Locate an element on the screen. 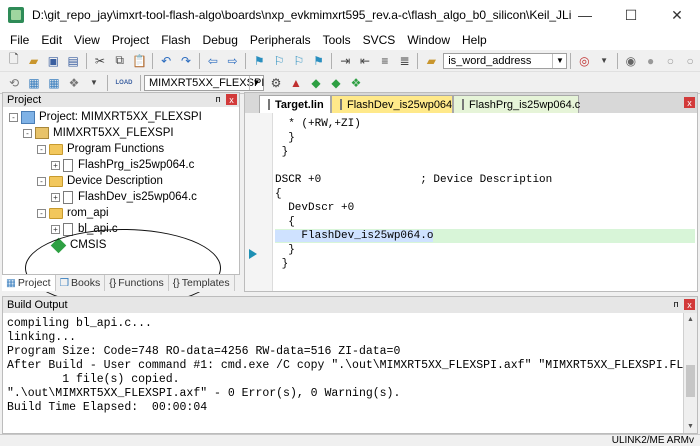  tree-file-flashprg: + FlashPrg_is25wp064.c is located at coordinates (122, 165).